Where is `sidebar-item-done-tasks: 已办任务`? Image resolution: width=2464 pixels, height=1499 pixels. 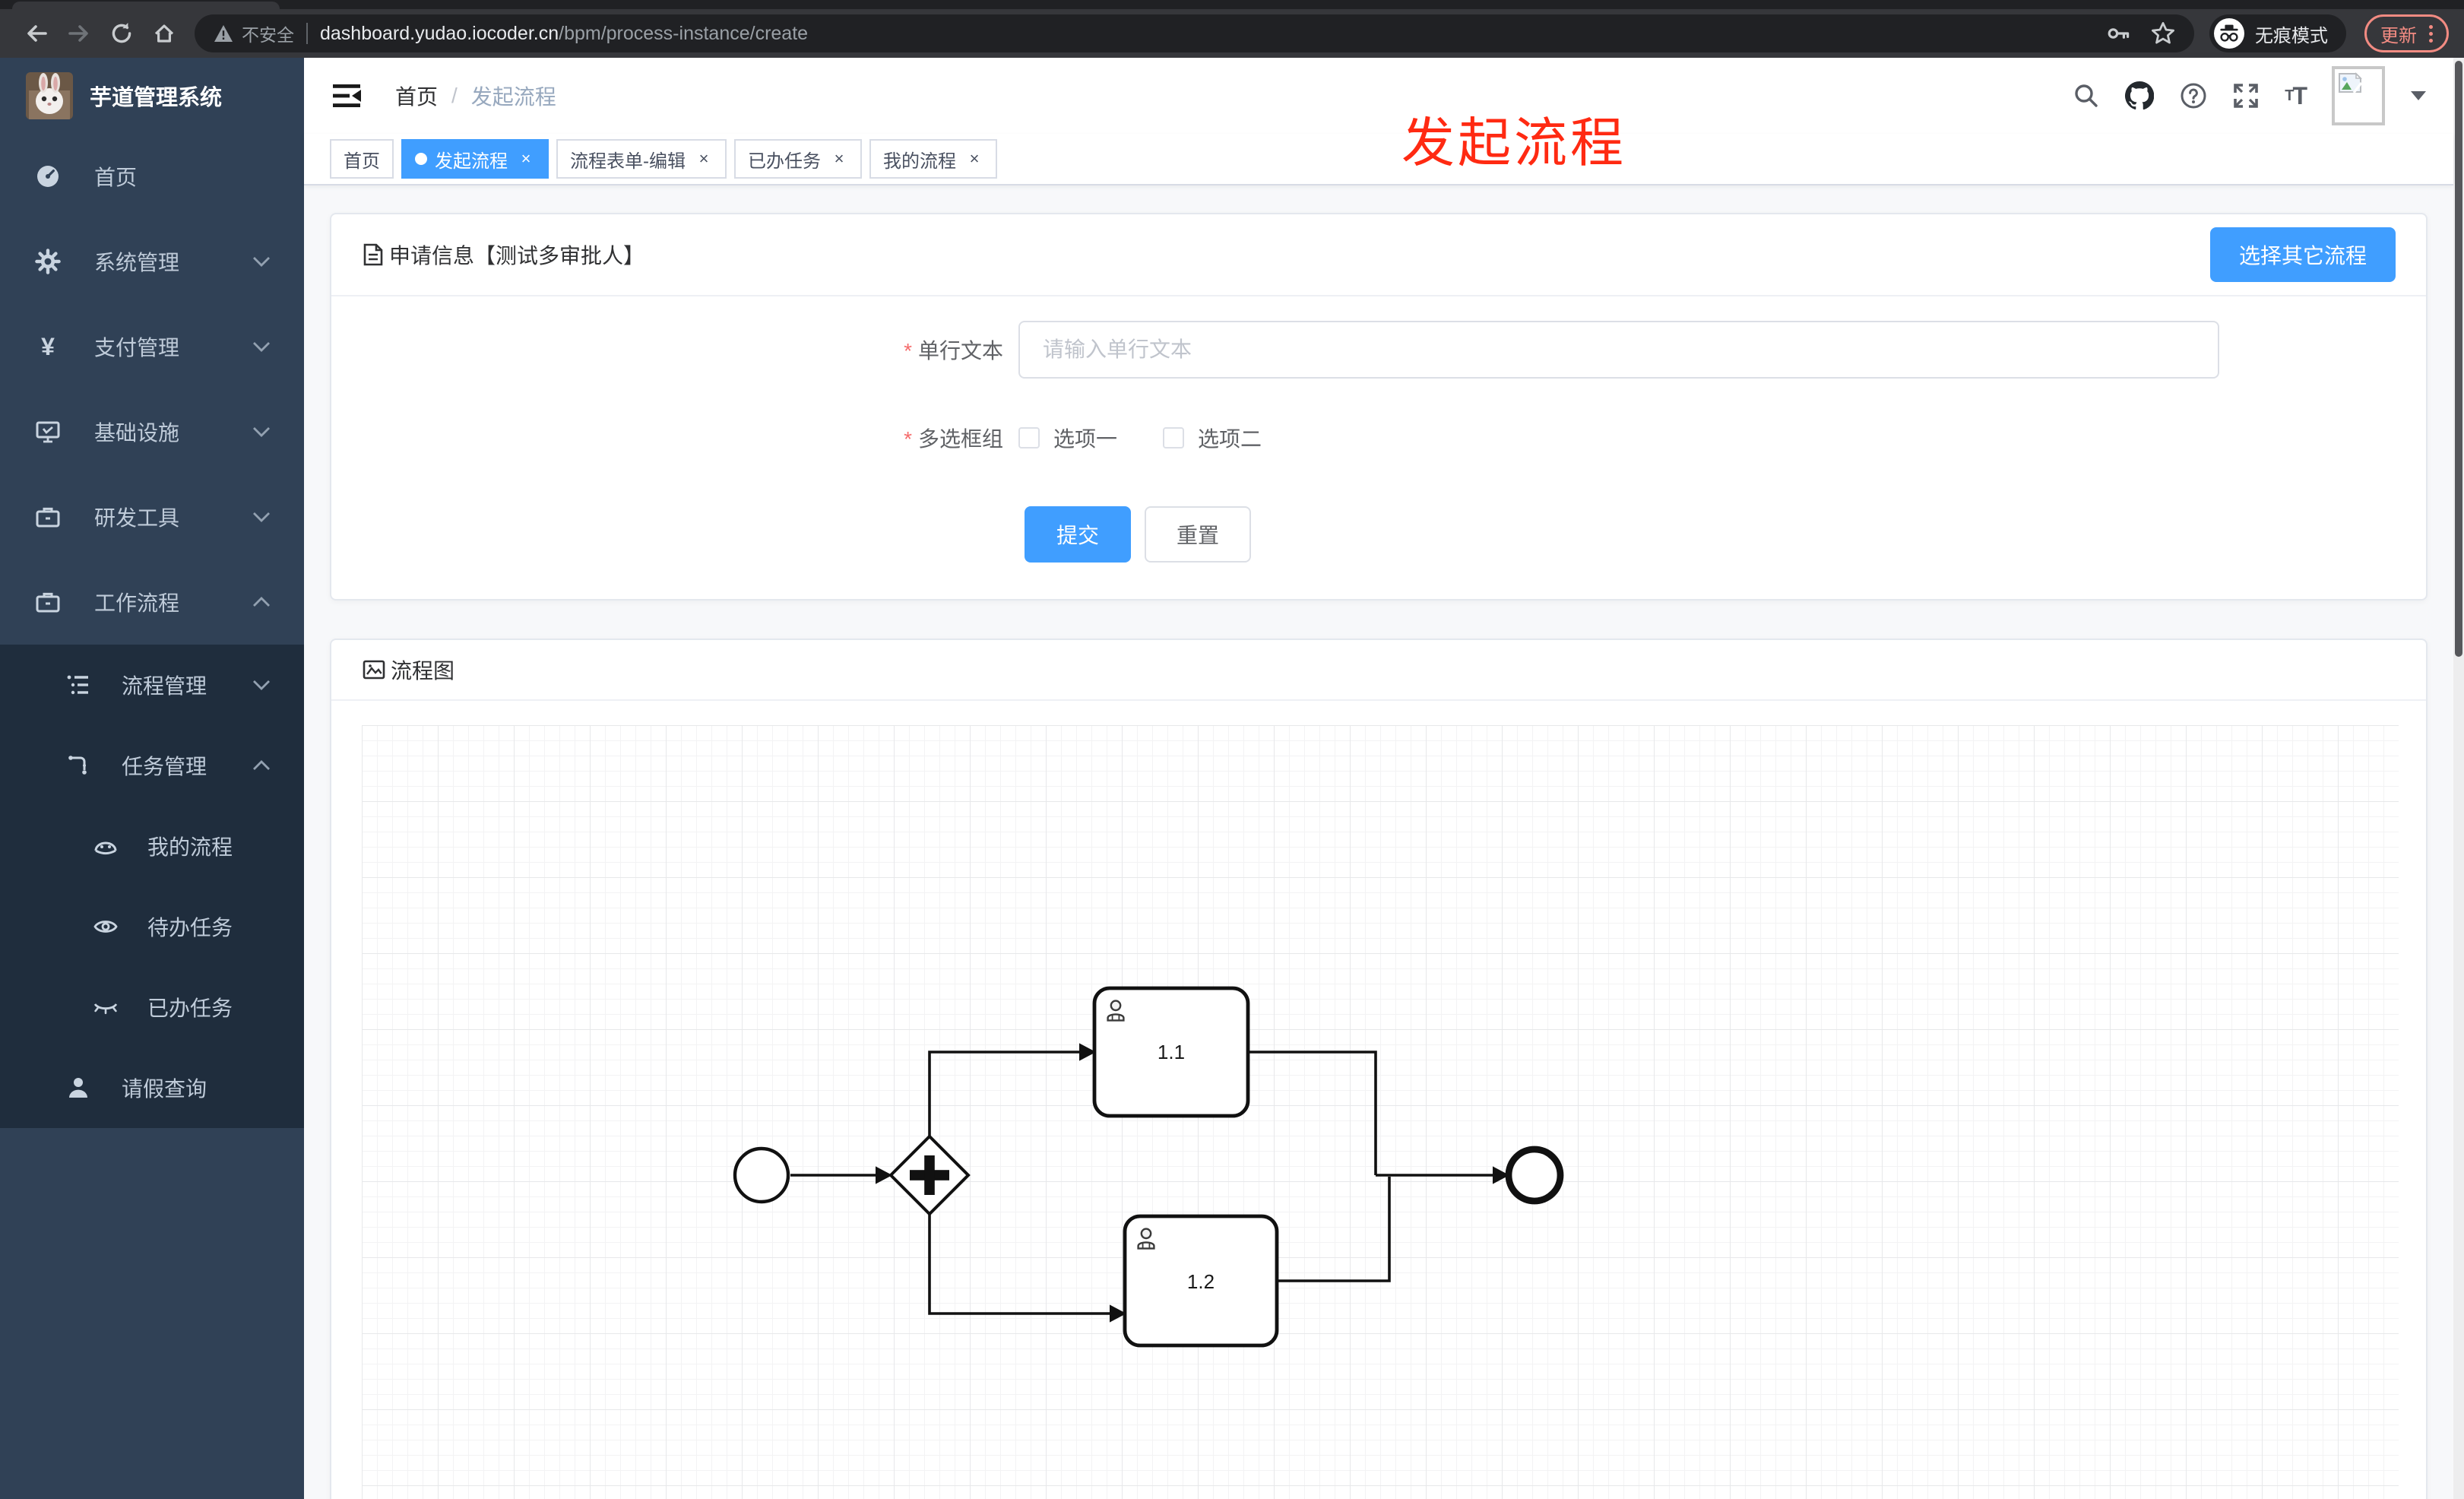 sidebar-item-done-tasks: 已办任务 is located at coordinates (152, 1007).